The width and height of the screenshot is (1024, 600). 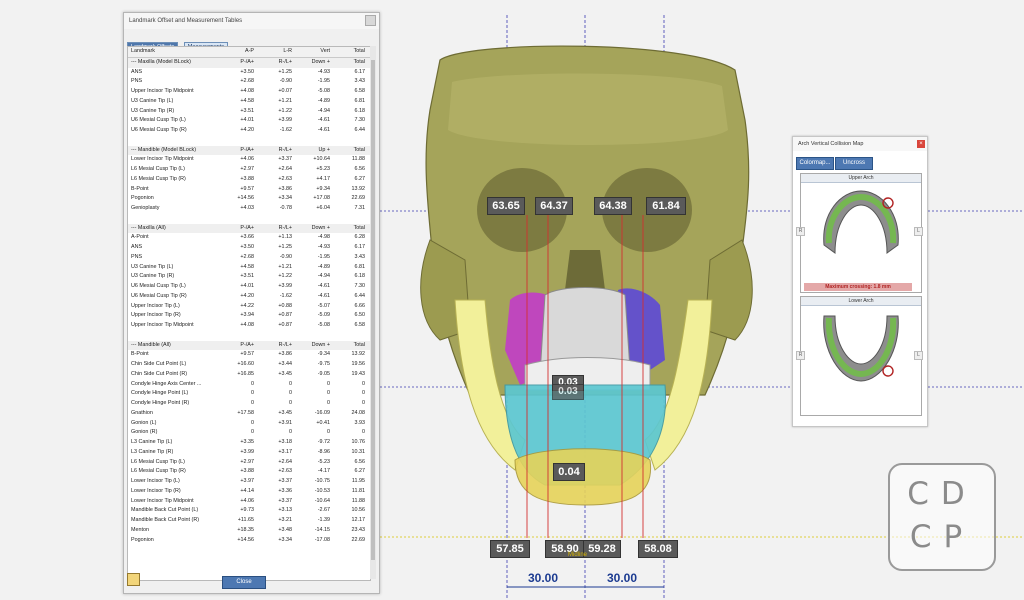 What do you see at coordinates (918, 231) in the screenshot?
I see `upper-left-side-label: L` at bounding box center [918, 231].